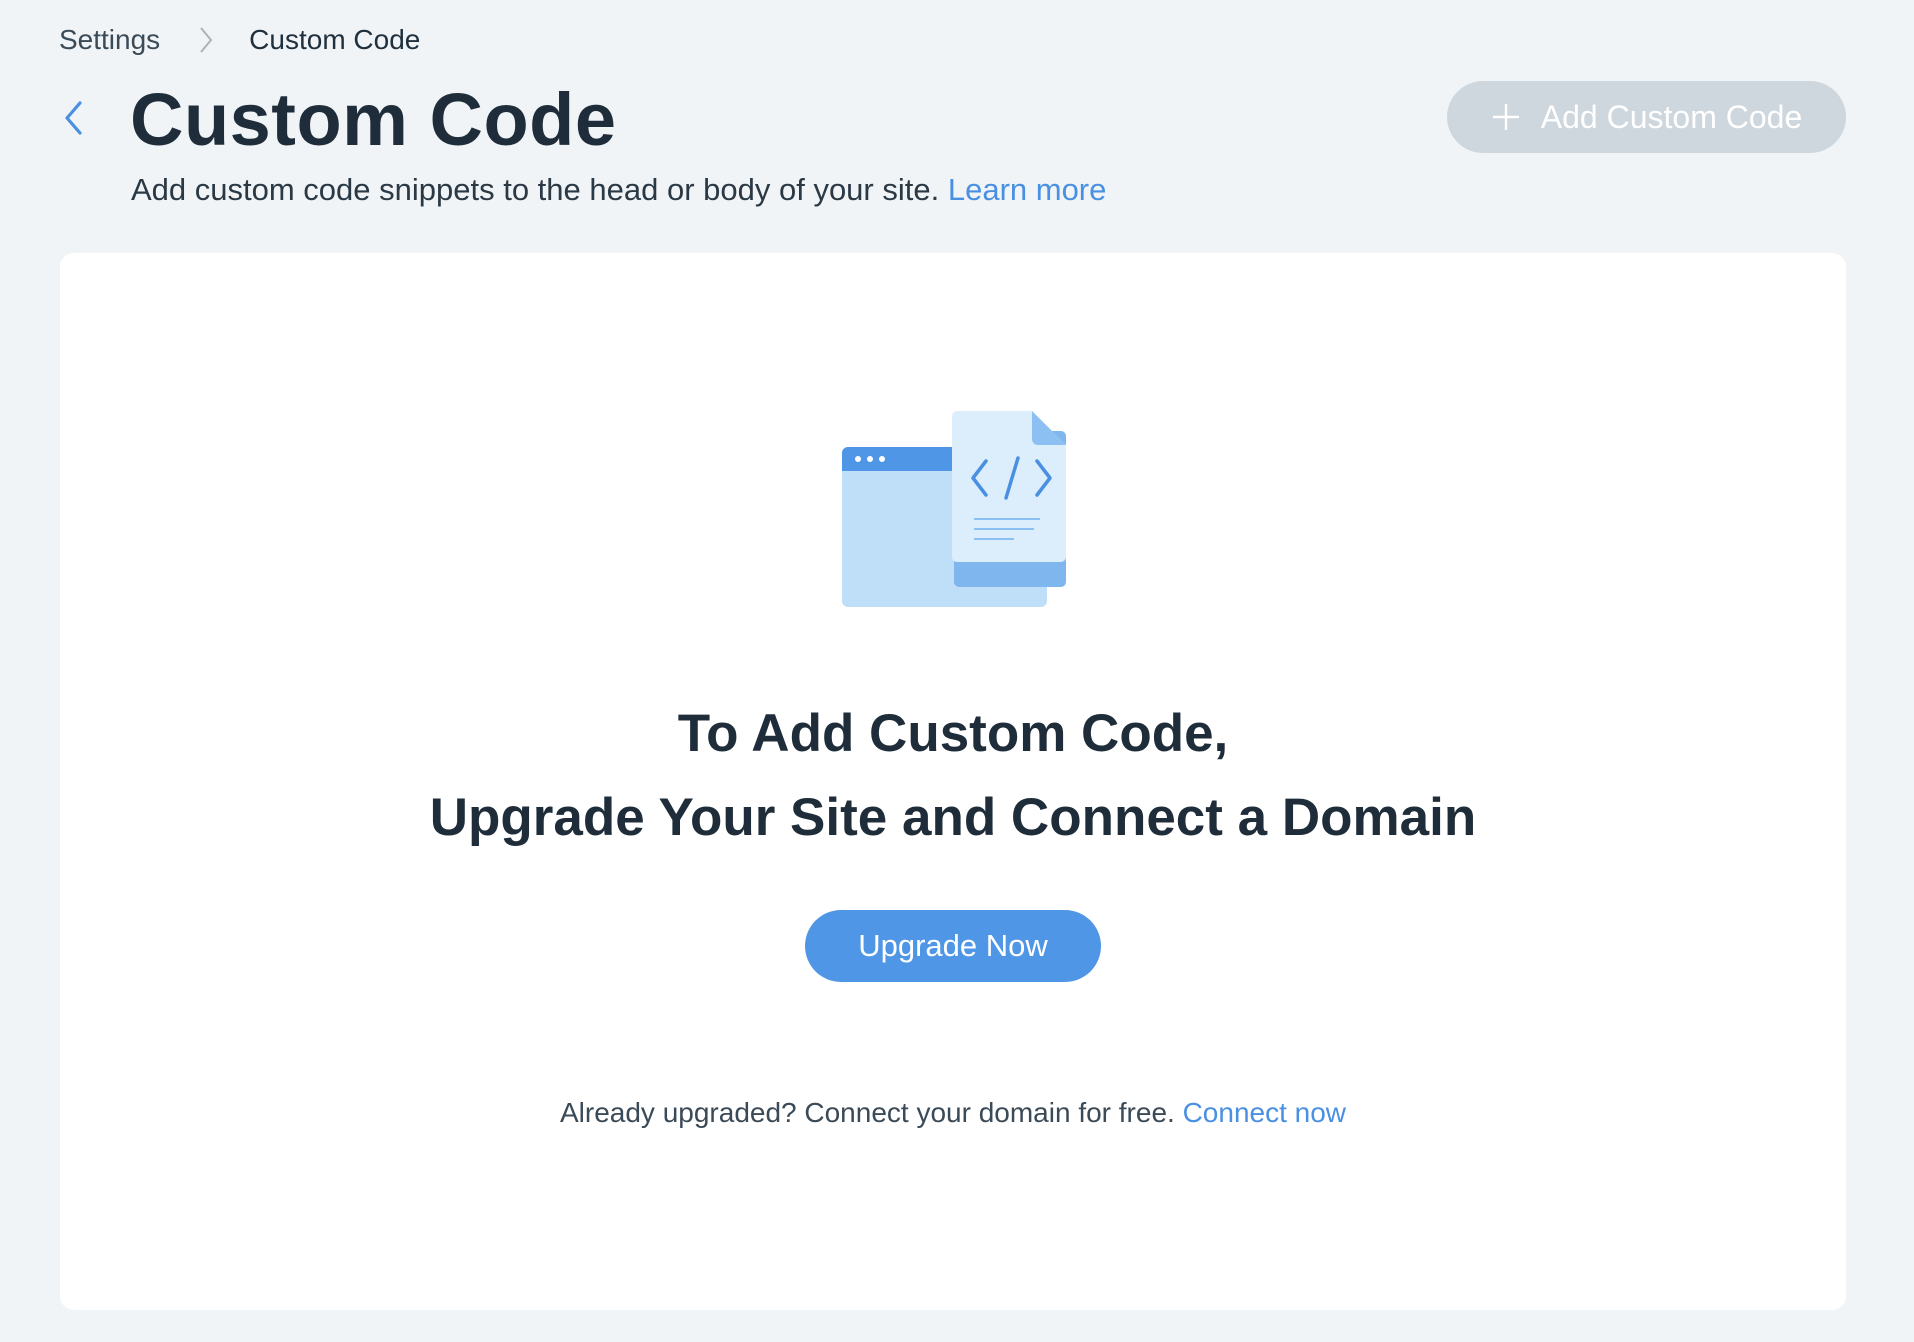  What do you see at coordinates (109, 40) in the screenshot?
I see `breadcrumb-settings-link: Settings` at bounding box center [109, 40].